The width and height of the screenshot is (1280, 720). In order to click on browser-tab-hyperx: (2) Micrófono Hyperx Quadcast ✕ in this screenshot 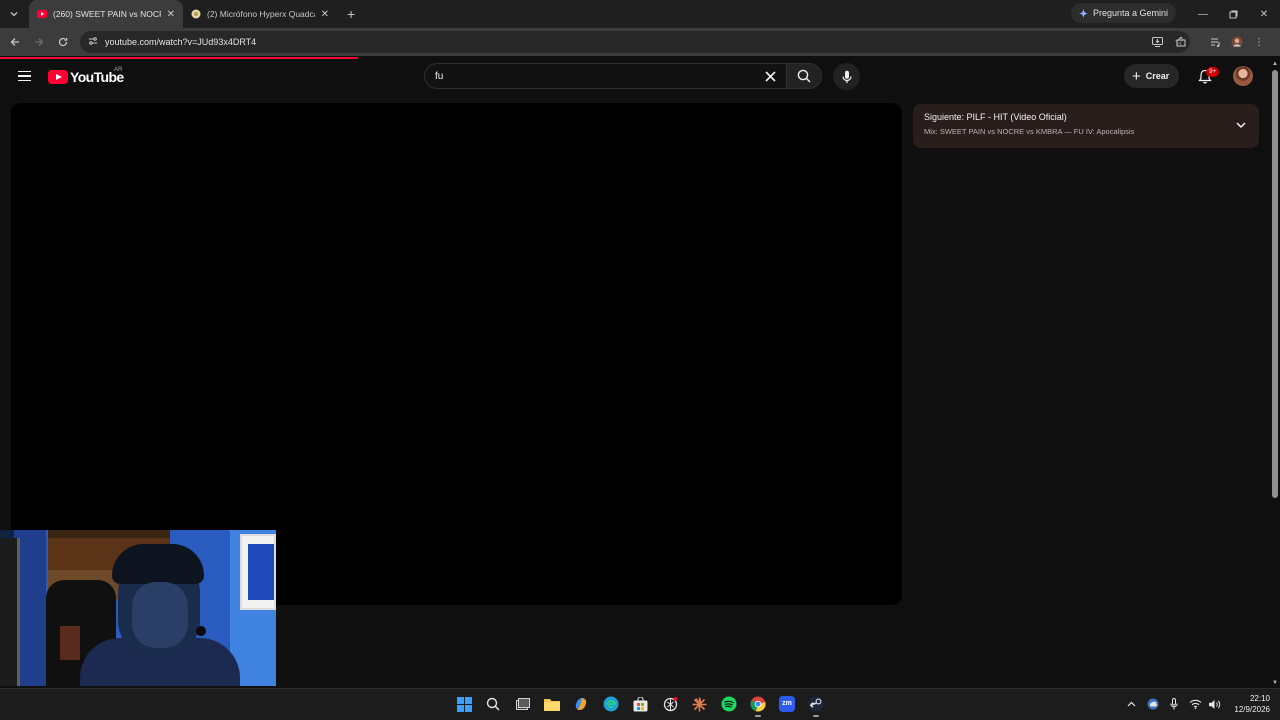, I will do `click(260, 14)`.